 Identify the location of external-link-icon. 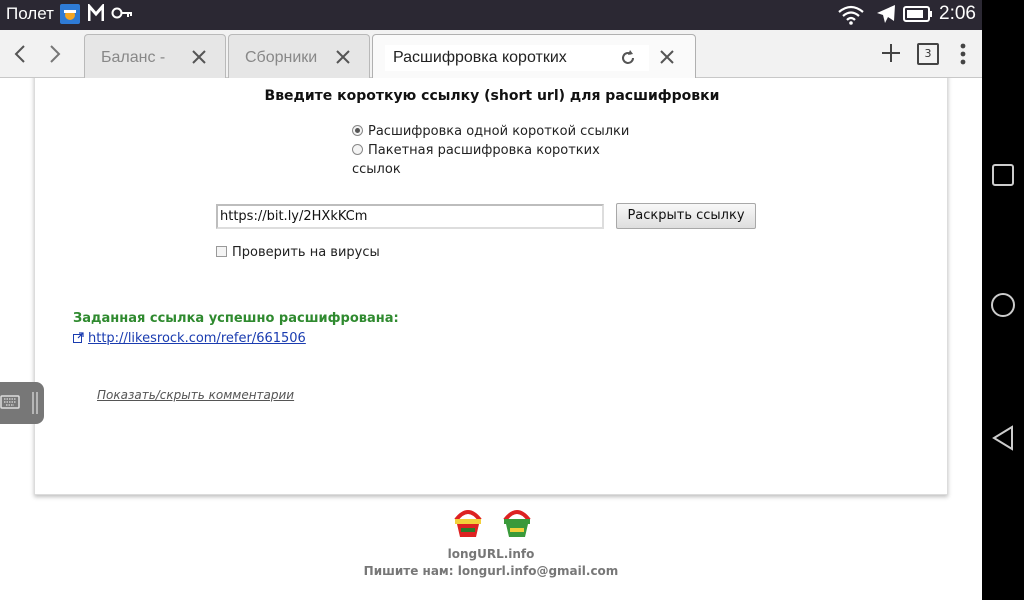
(78, 339).